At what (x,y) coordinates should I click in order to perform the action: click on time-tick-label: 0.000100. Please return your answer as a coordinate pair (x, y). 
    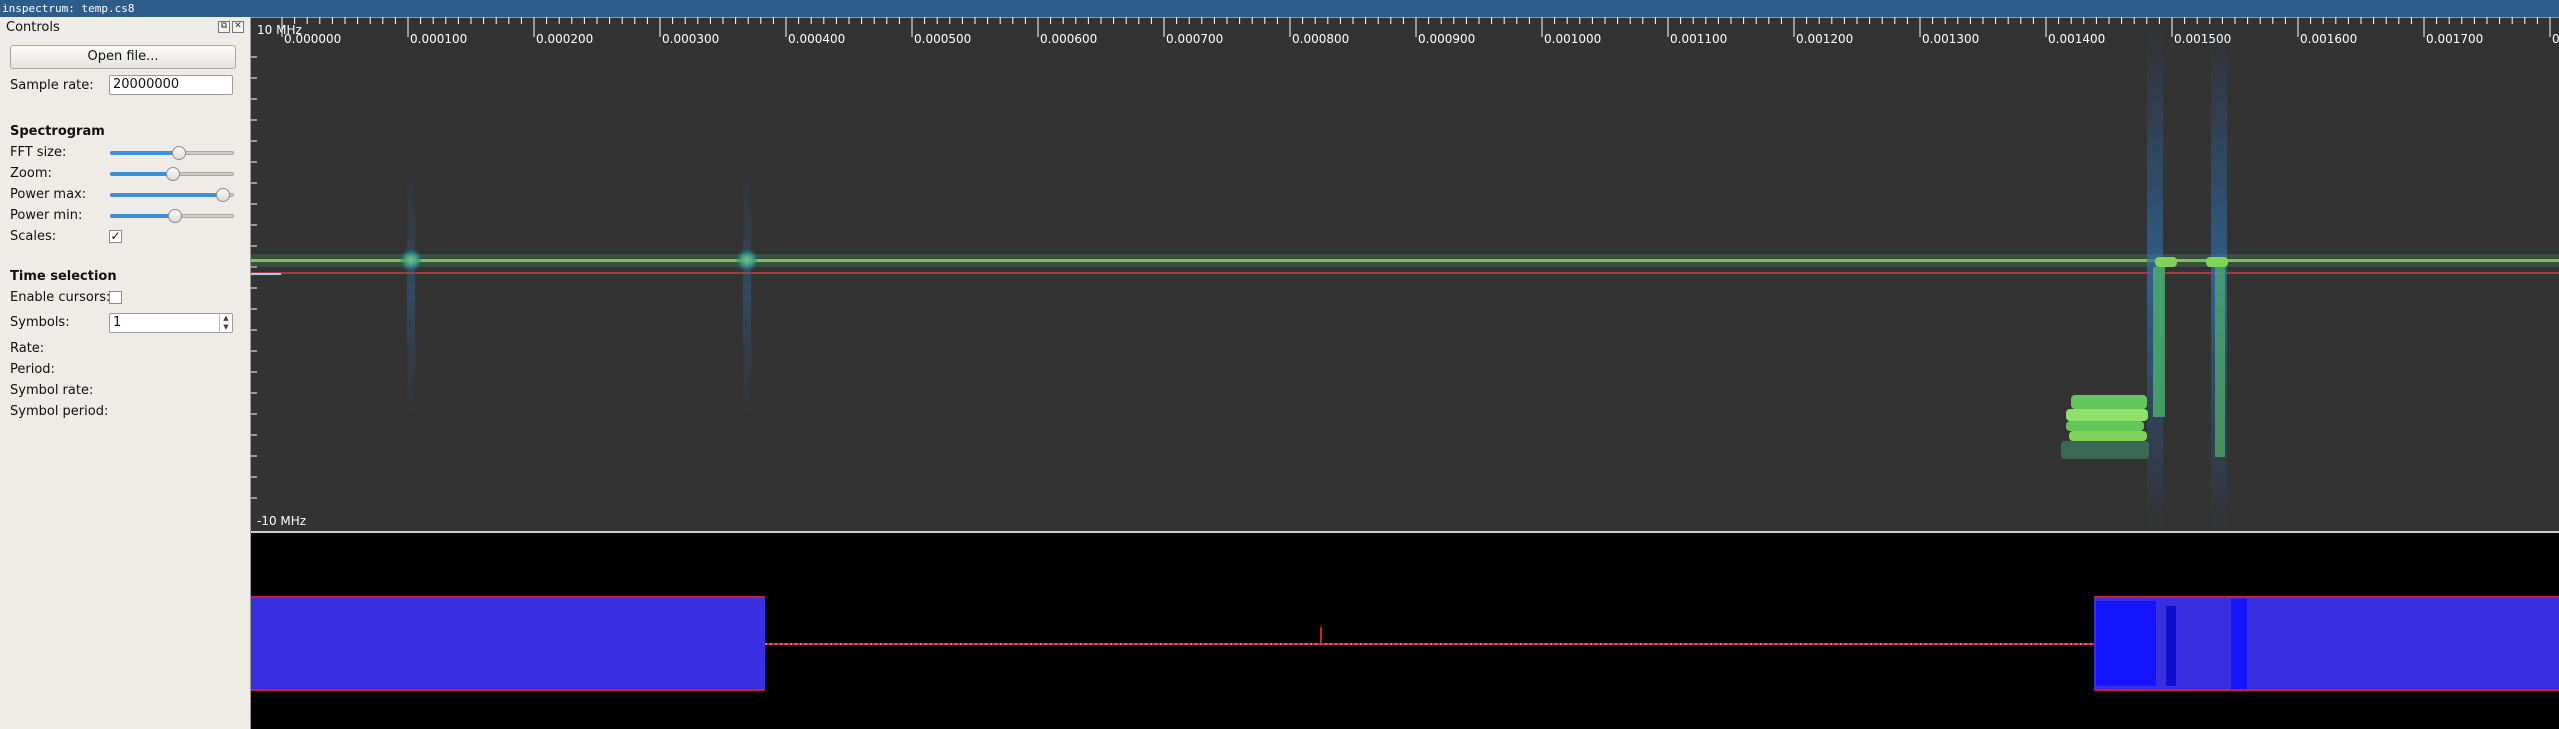
    Looking at the image, I should click on (438, 39).